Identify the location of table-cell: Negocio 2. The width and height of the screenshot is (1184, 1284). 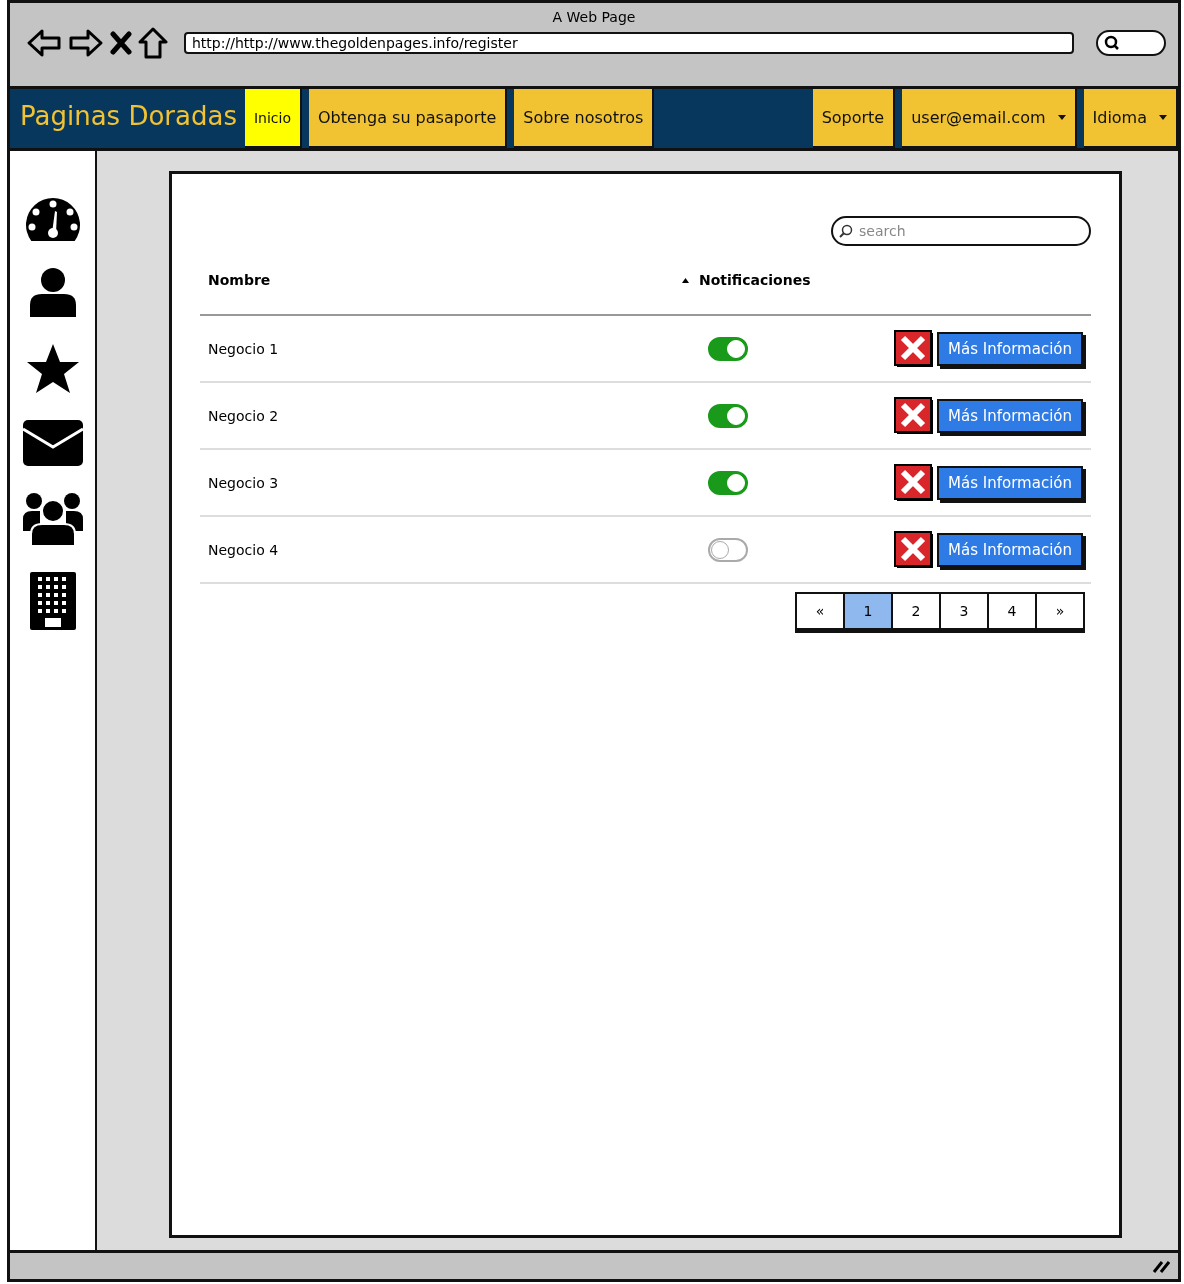
(243, 415).